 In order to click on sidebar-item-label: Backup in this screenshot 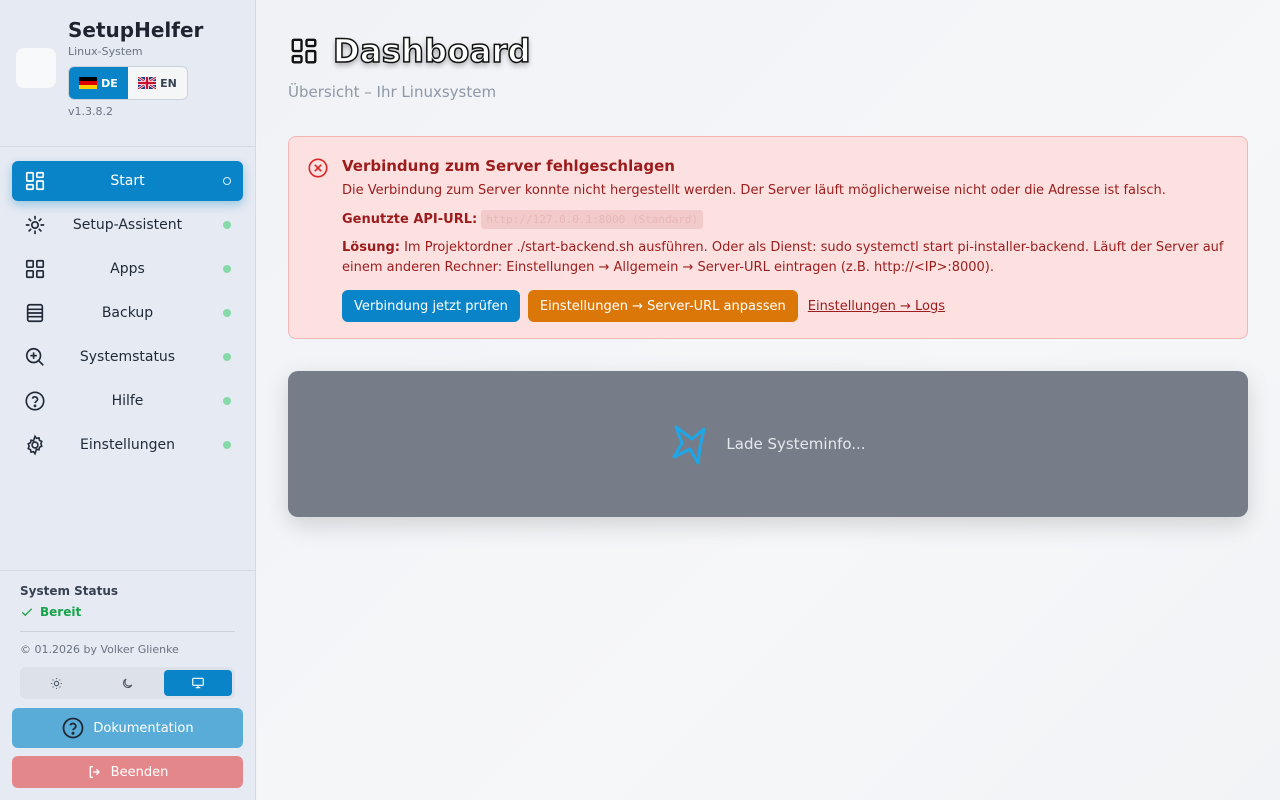, I will do `click(127, 313)`.